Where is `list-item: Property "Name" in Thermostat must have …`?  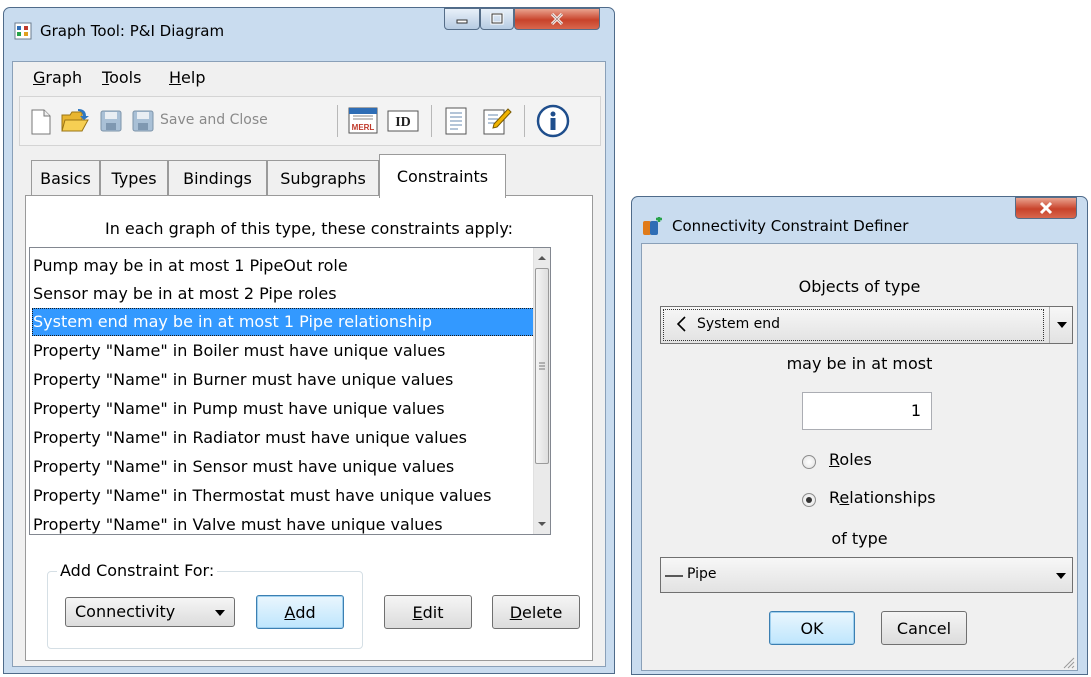 list-item: Property "Name" in Thermostat must have … is located at coordinates (261, 496).